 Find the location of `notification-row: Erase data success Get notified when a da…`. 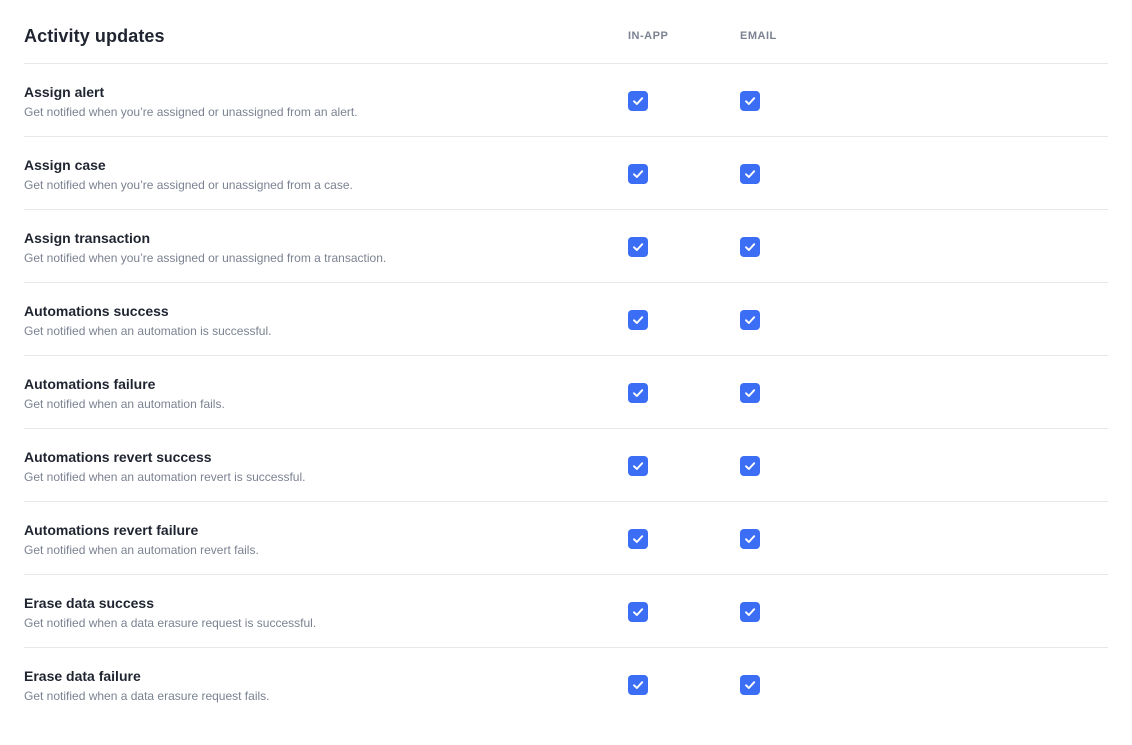

notification-row: Erase data success Get notified when a da… is located at coordinates (566, 611).